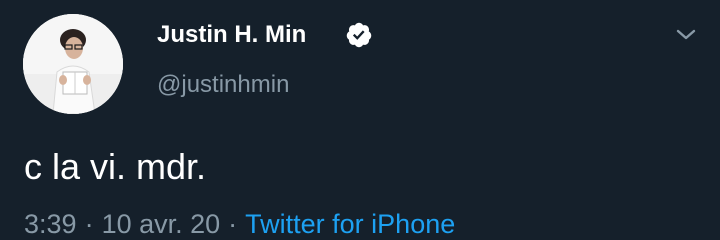 The width and height of the screenshot is (720, 240). What do you see at coordinates (161, 224) in the screenshot?
I see `tweet-date: 10 avr. 20` at bounding box center [161, 224].